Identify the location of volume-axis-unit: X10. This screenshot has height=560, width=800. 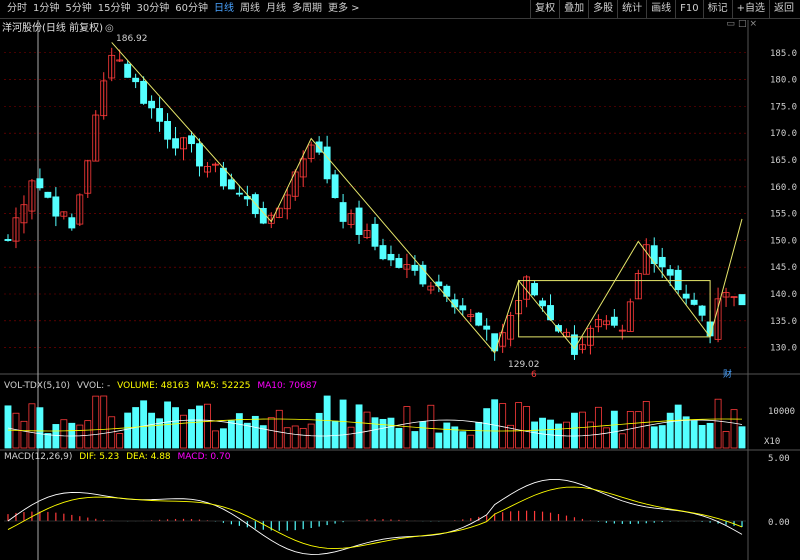
(772, 442).